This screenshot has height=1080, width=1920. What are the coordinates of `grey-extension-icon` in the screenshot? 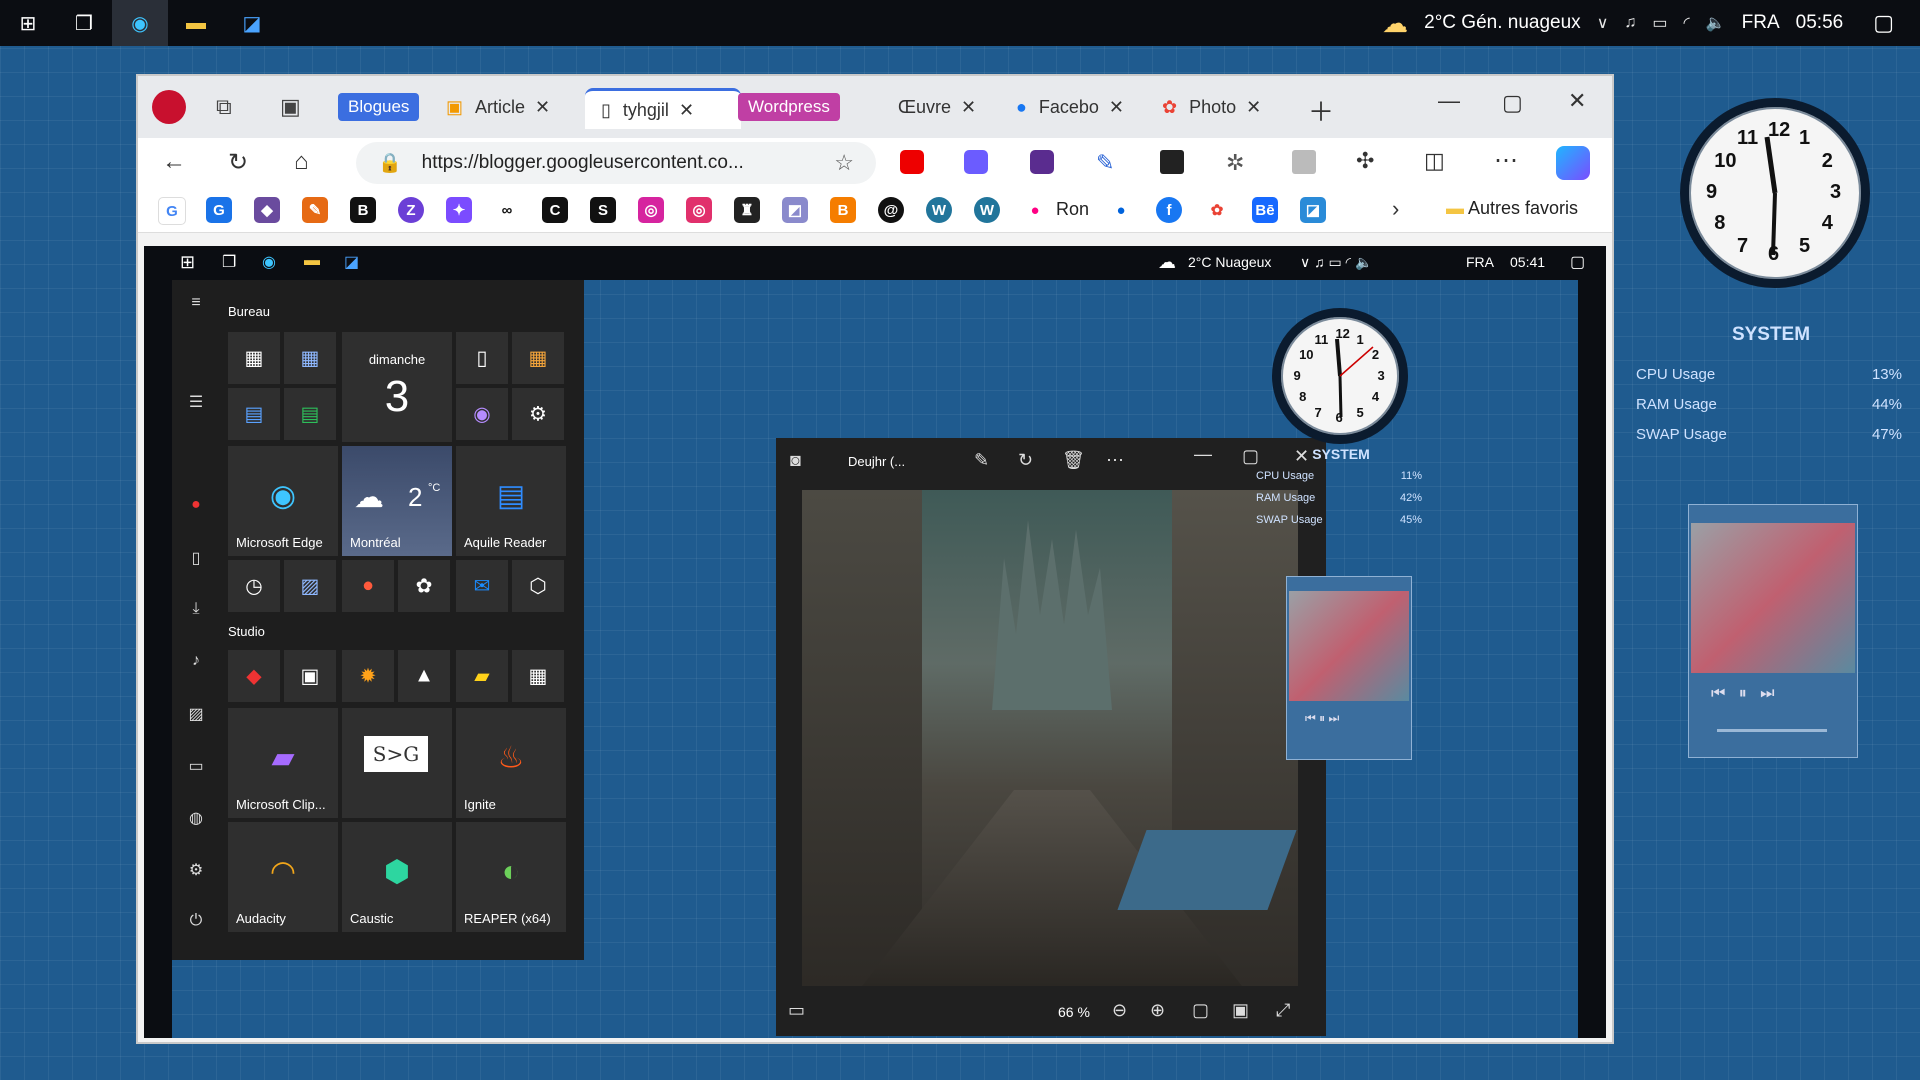 It's located at (1304, 162).